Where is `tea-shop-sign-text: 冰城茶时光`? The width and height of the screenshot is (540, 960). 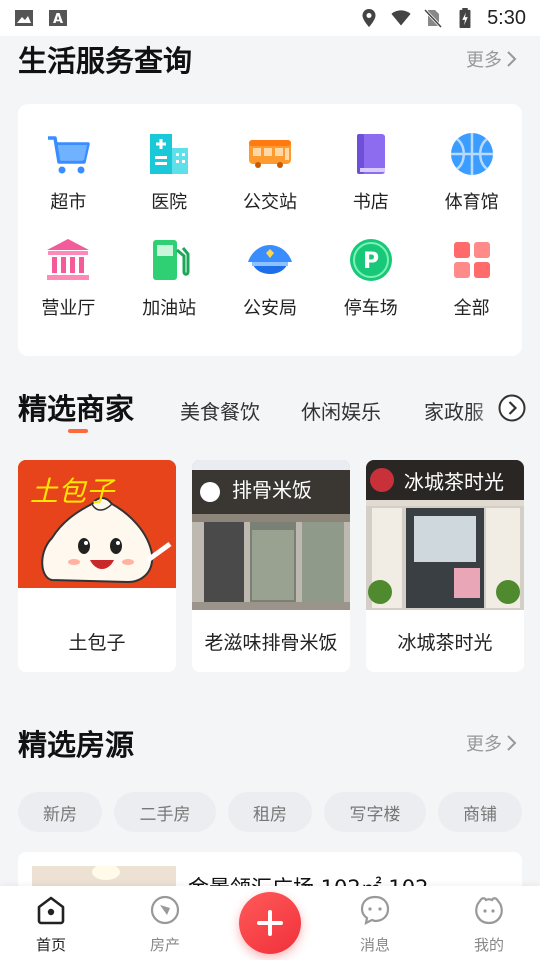
tea-shop-sign-text: 冰城茶时光 is located at coordinates (454, 482).